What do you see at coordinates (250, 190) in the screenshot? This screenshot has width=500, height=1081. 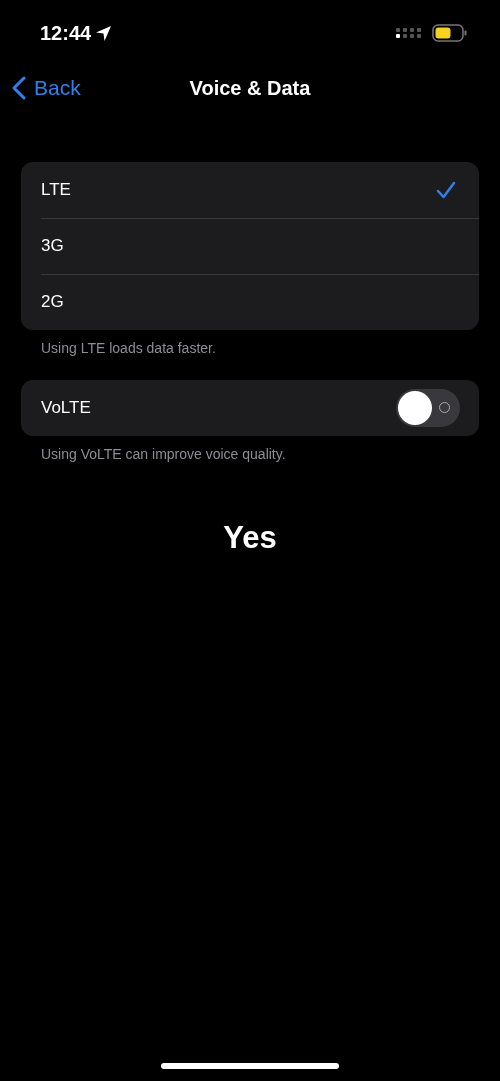 I see `option-row: LTE` at bounding box center [250, 190].